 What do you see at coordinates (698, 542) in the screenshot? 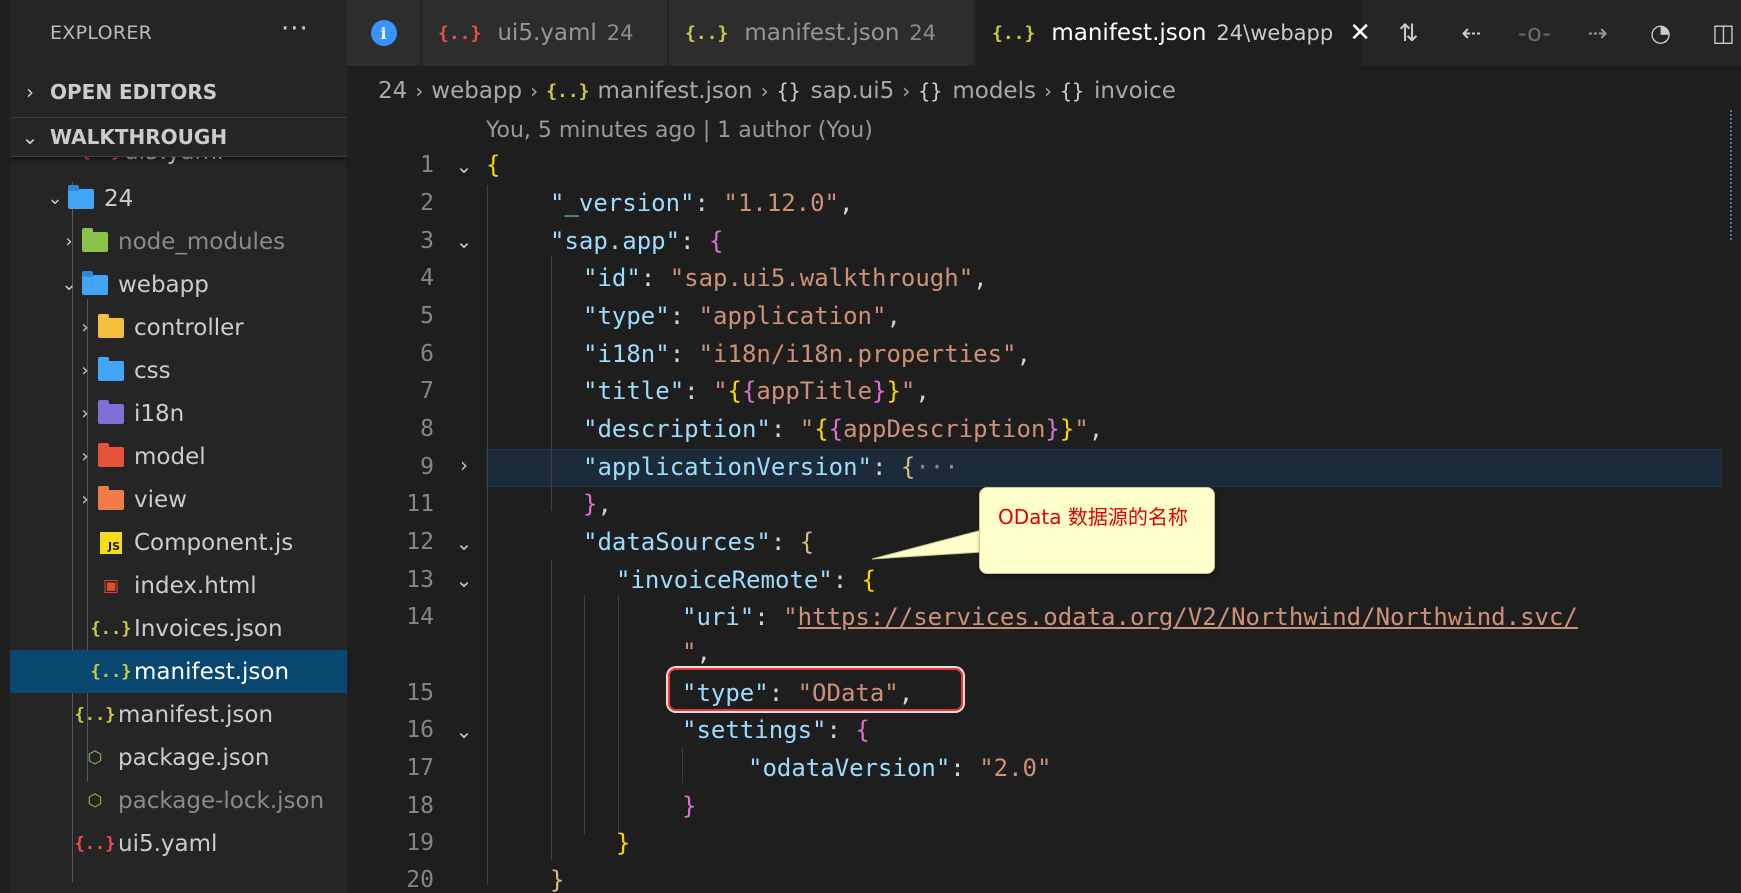
I see `code-line-12: "dataSources": {` at bounding box center [698, 542].